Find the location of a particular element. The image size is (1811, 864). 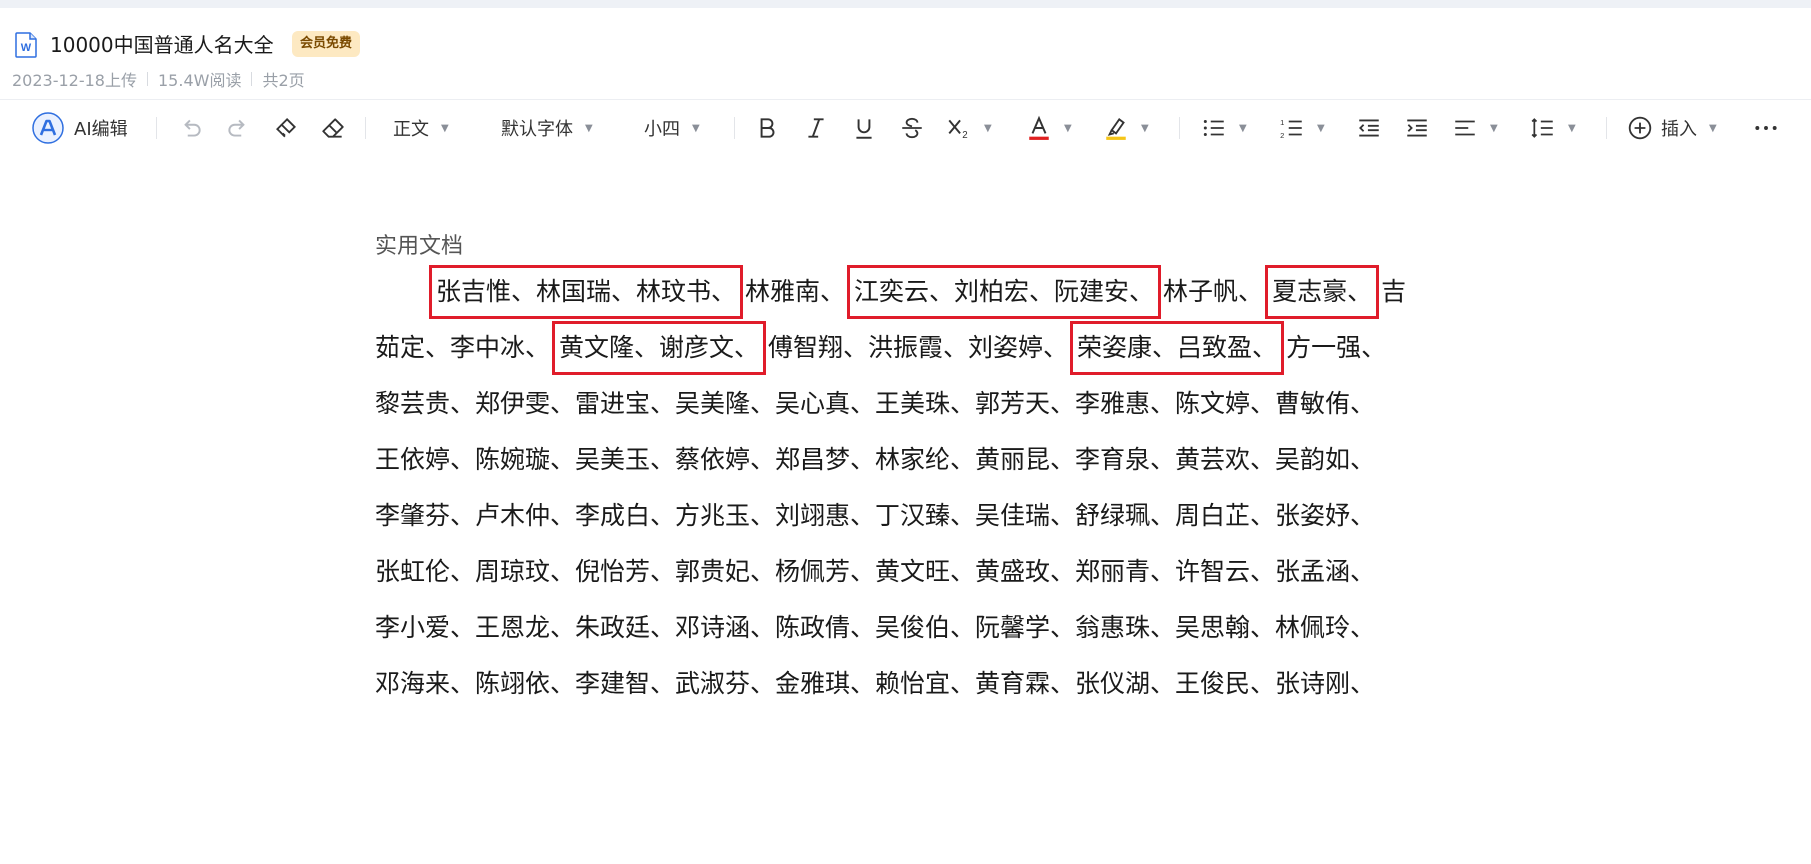

page-header: 实用文档 is located at coordinates (419, 246).